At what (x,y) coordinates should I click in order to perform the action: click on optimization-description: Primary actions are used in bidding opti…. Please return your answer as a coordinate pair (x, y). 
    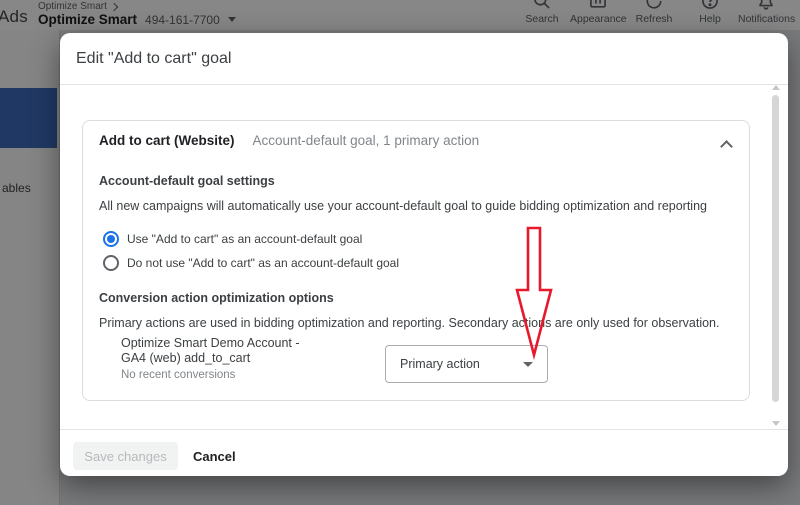
    Looking at the image, I should click on (409, 323).